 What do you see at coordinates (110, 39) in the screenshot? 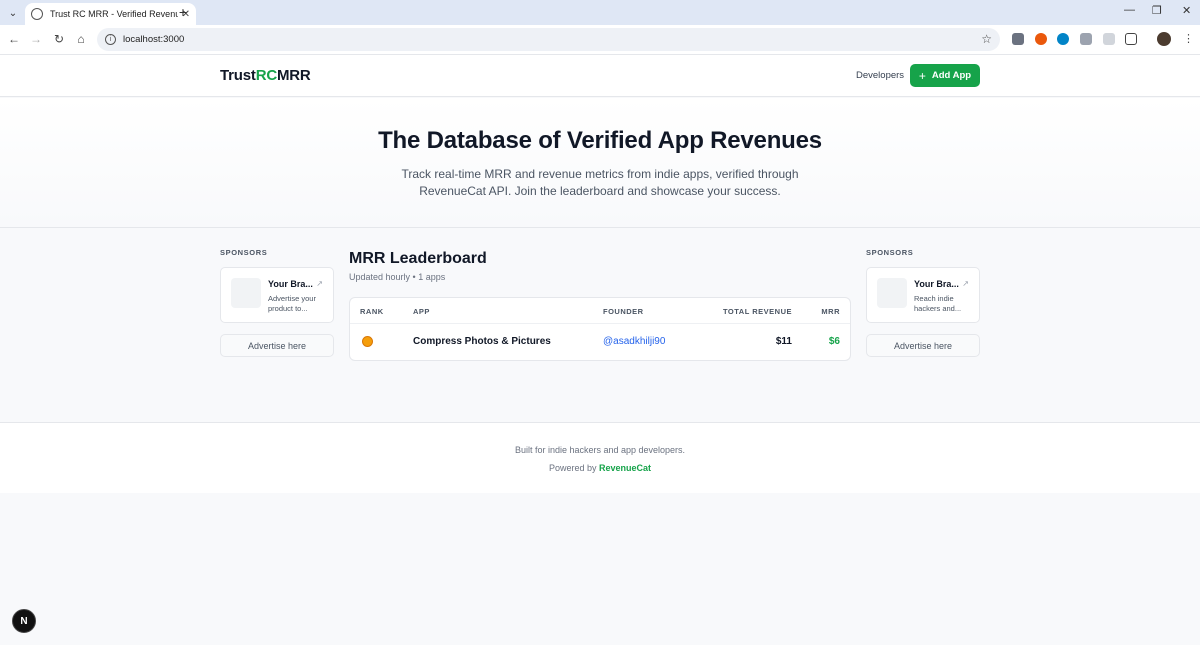
I see `site-info-icon: i` at bounding box center [110, 39].